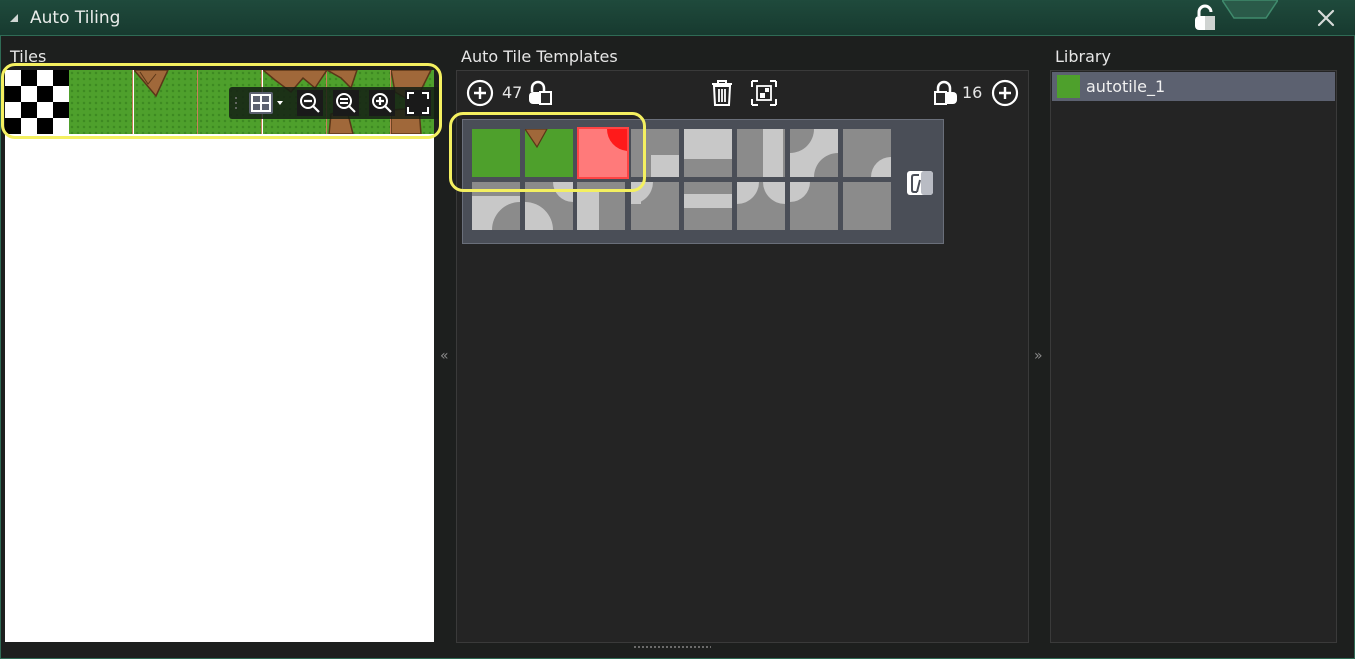  What do you see at coordinates (101, 102) in the screenshot?
I see `tile-grass` at bounding box center [101, 102].